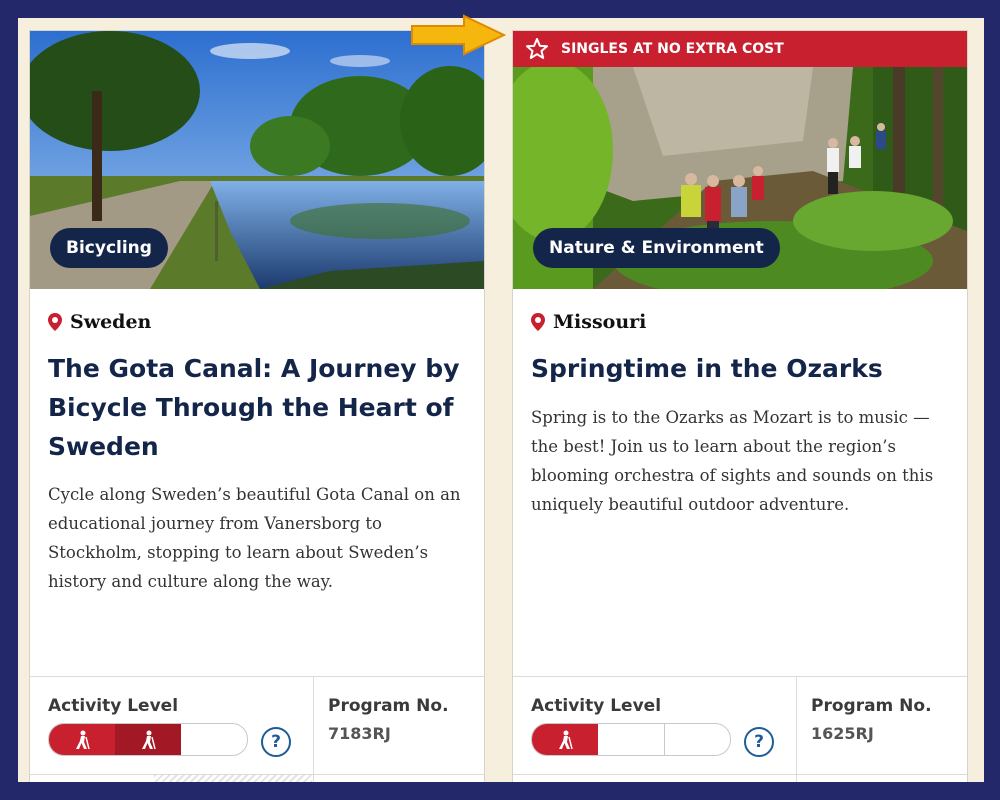  Describe the element at coordinates (842, 733) in the screenshot. I see `program-number-value: 1625RJ` at that location.